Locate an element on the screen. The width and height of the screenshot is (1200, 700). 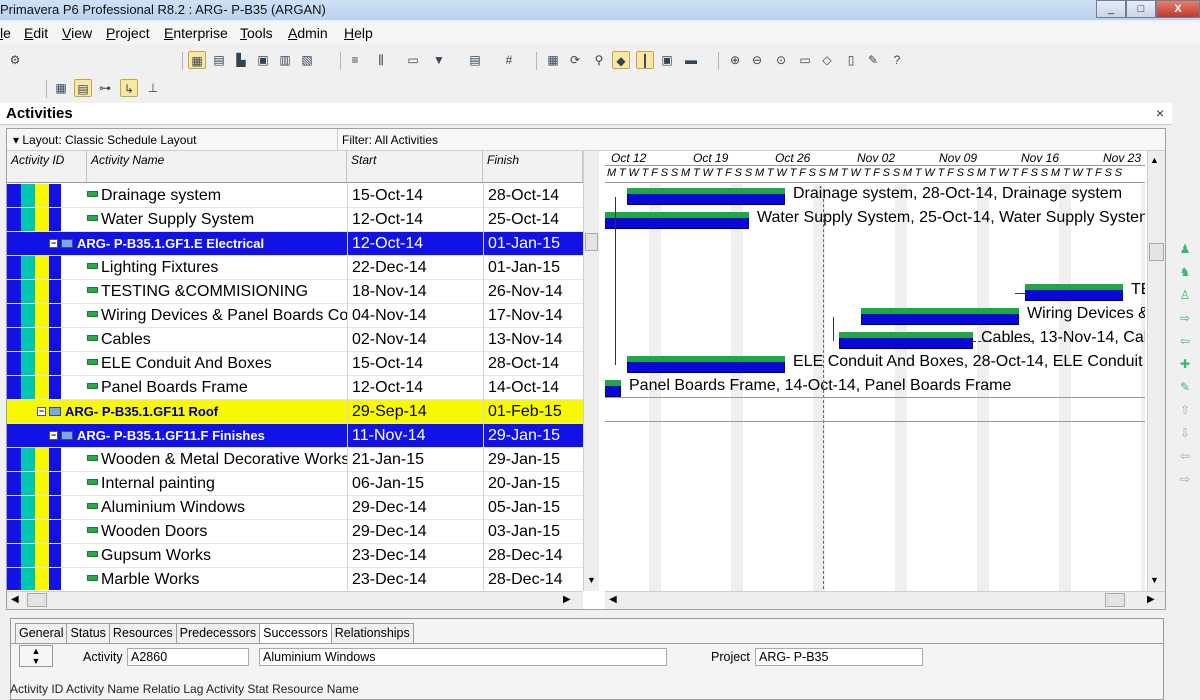
menu-edit: Edit is located at coordinates (36, 33).